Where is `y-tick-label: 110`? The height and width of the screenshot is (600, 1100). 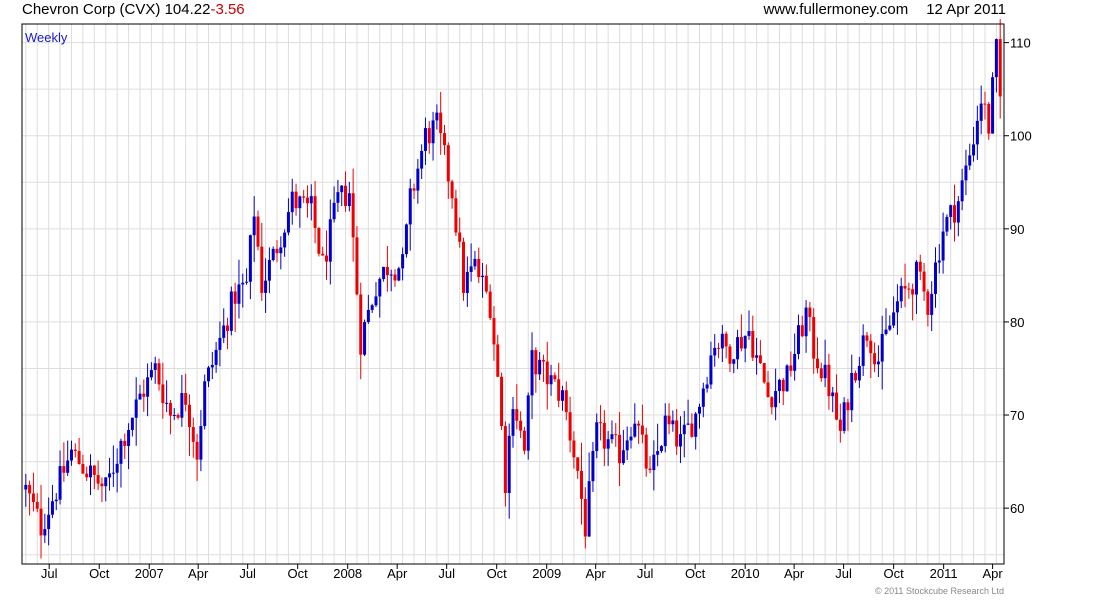 y-tick-label: 110 is located at coordinates (1020, 43).